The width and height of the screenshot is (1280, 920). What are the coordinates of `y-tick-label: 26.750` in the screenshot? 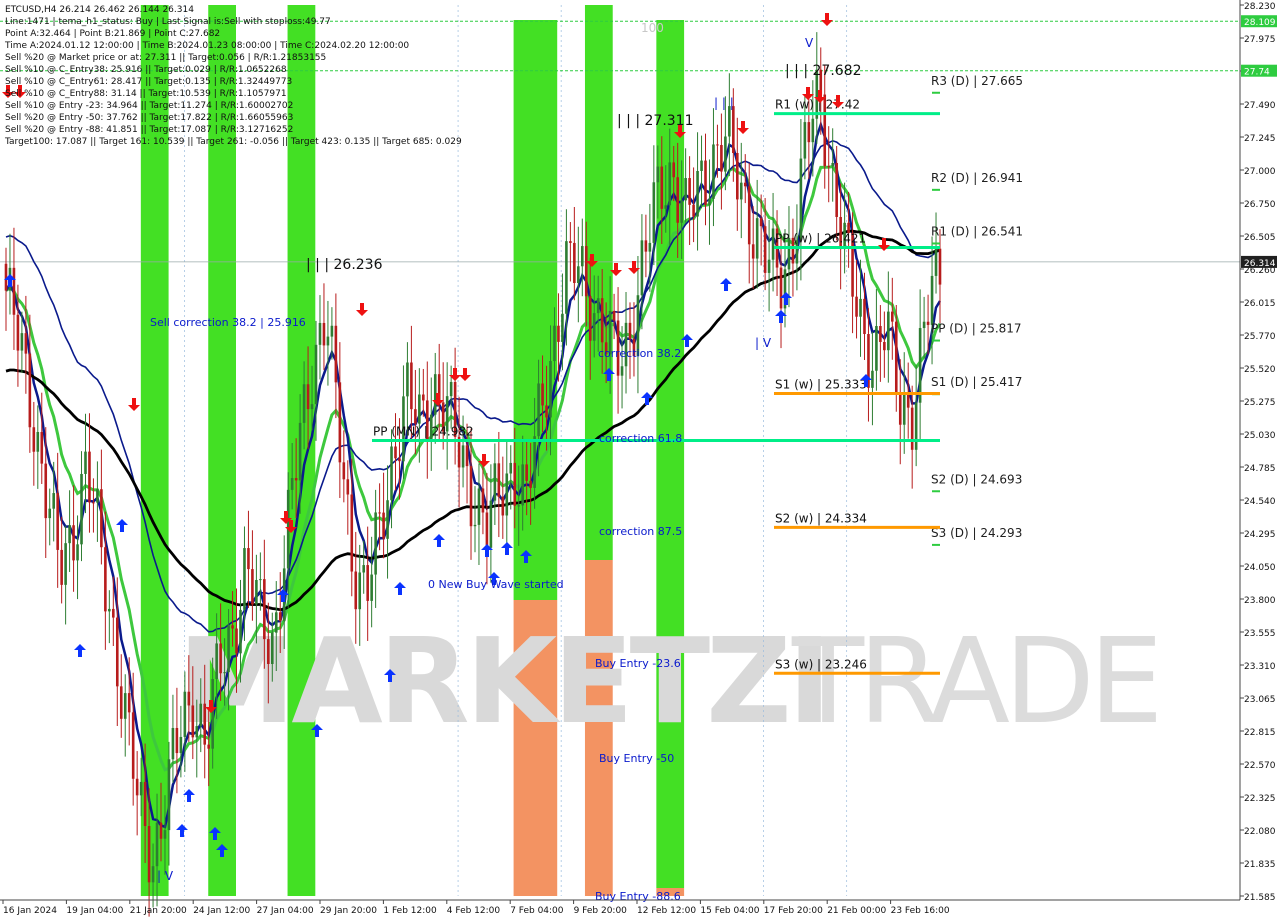 It's located at (1260, 205).